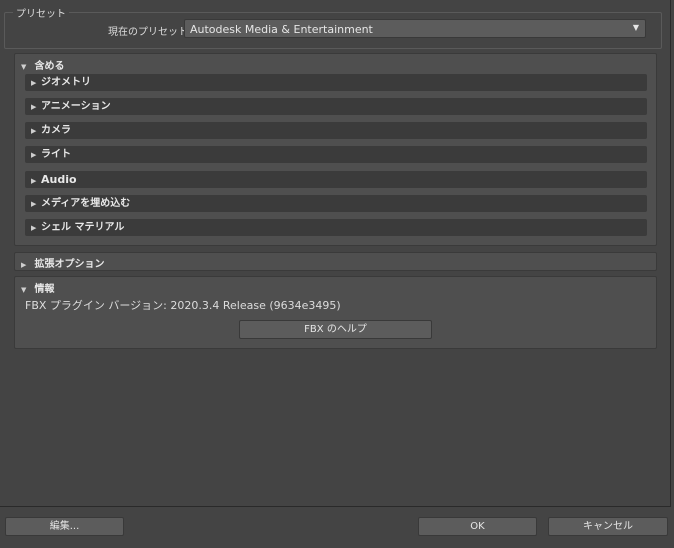  What do you see at coordinates (44, 289) in the screenshot?
I see `info-panel-title: 情報` at bounding box center [44, 289].